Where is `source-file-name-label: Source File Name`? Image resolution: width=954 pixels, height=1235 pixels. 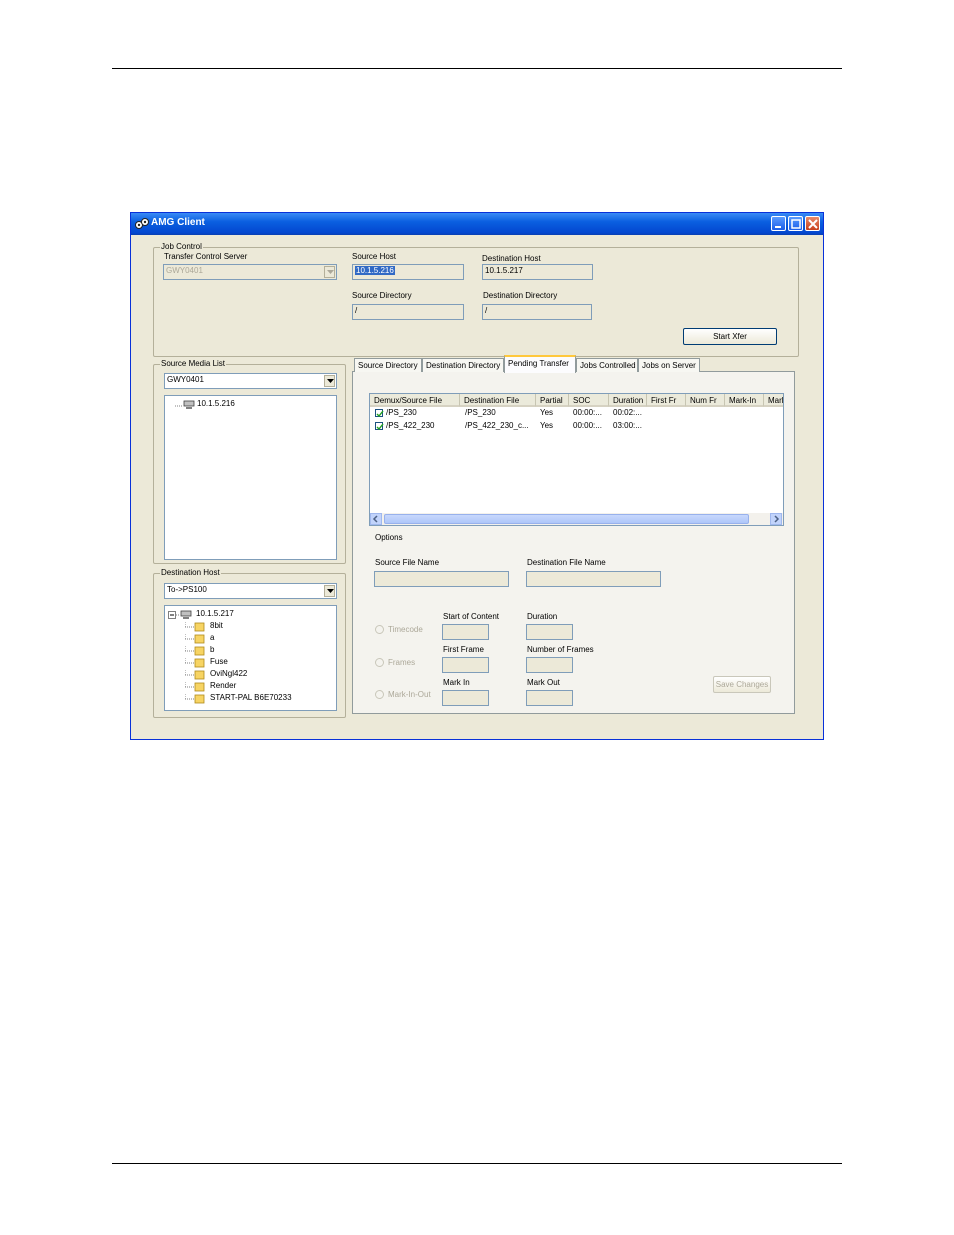 source-file-name-label: Source File Name is located at coordinates (407, 562).